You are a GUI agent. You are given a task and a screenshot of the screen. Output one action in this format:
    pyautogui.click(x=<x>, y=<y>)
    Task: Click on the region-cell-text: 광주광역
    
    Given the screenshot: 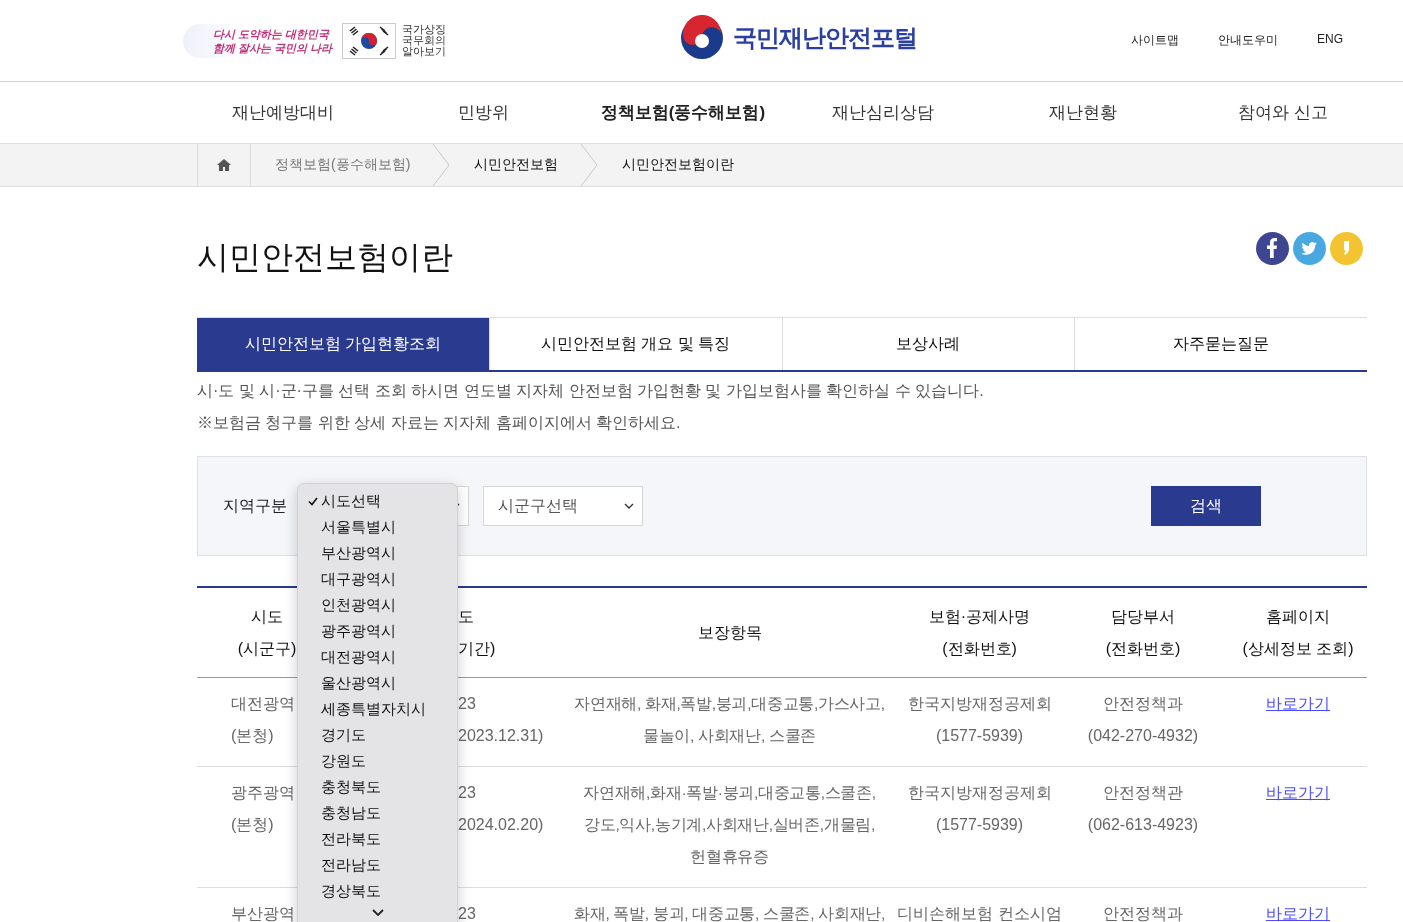 What is the action you would take?
    pyautogui.click(x=263, y=793)
    